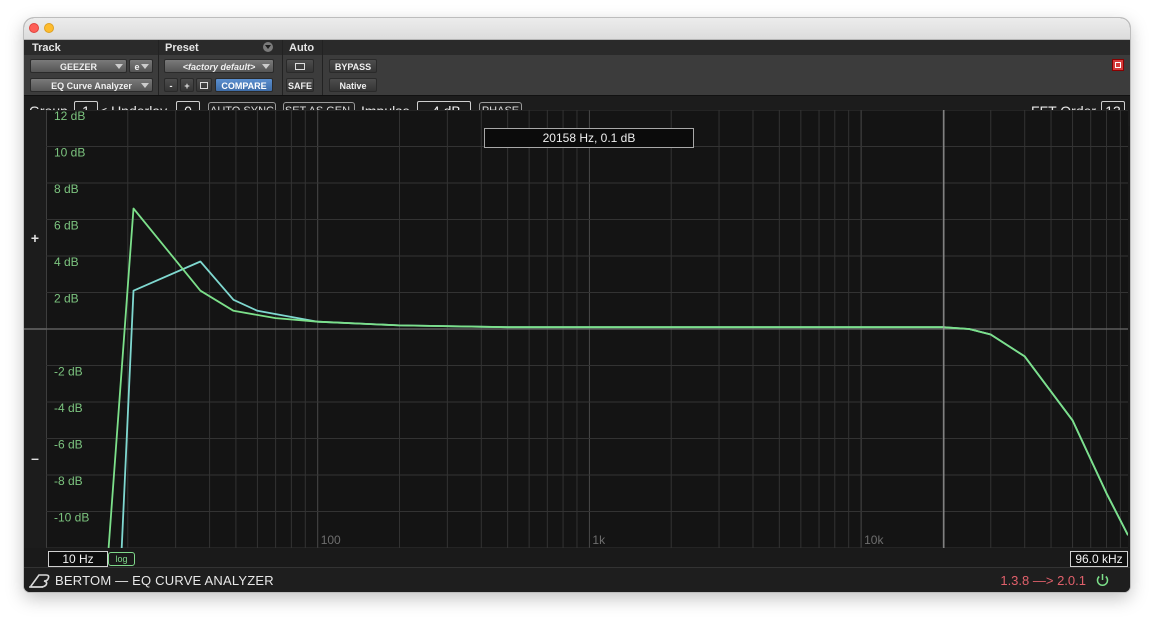 The width and height of the screenshot is (1153, 619). I want to click on native-indicator: Native, so click(353, 85).